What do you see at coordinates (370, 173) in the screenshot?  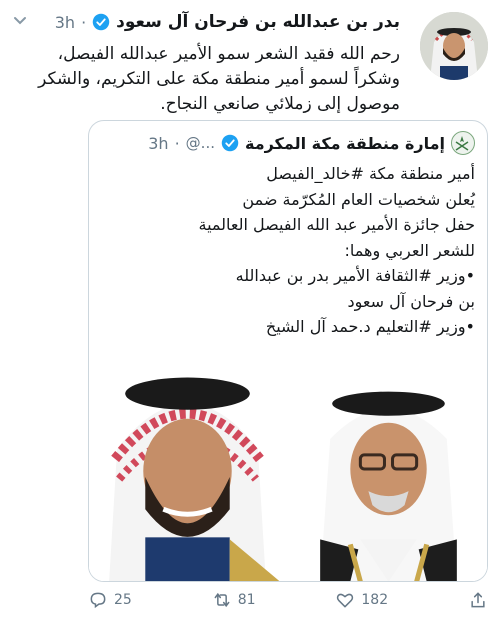 I see `quoted-line: أمير منطقة مكة #خالد_الفيصل` at bounding box center [370, 173].